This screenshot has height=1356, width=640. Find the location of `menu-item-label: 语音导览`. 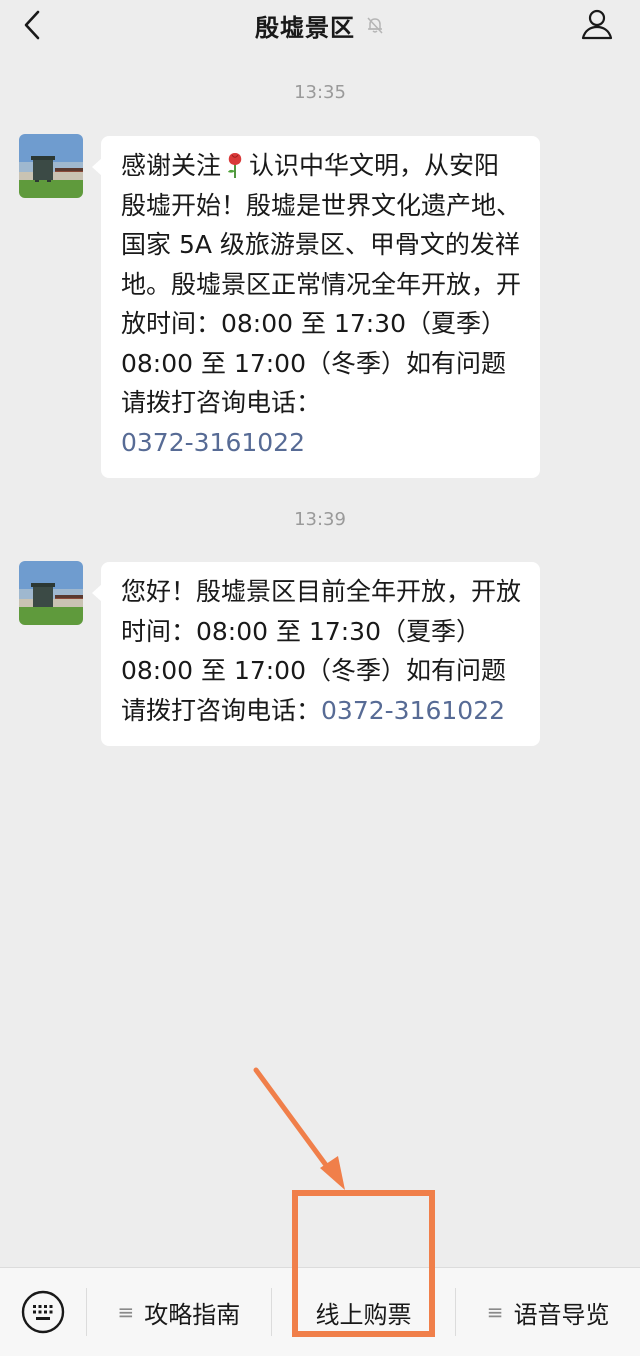

menu-item-label: 语音导览 is located at coordinates (561, 1314).